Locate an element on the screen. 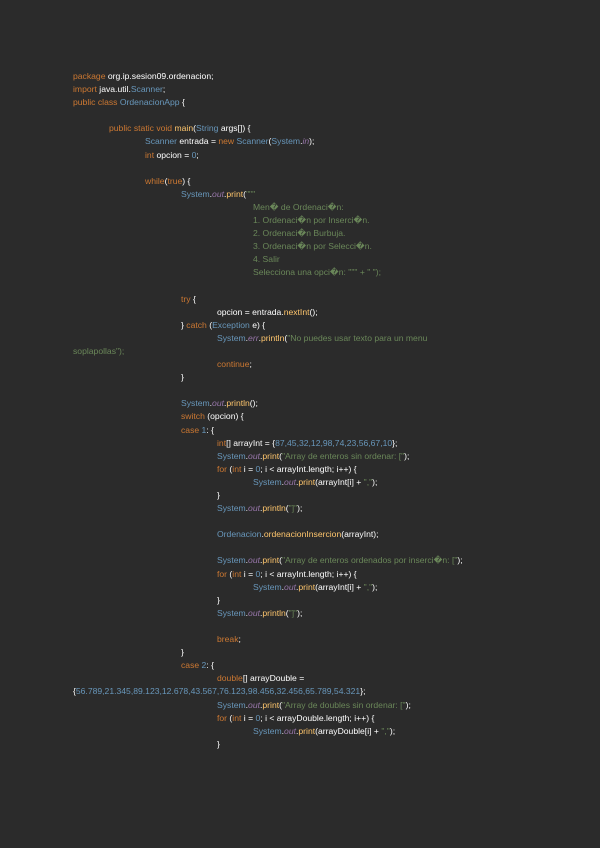 This screenshot has width=600, height=848. code-line: public static void main(String args[]) { is located at coordinates (180, 128).